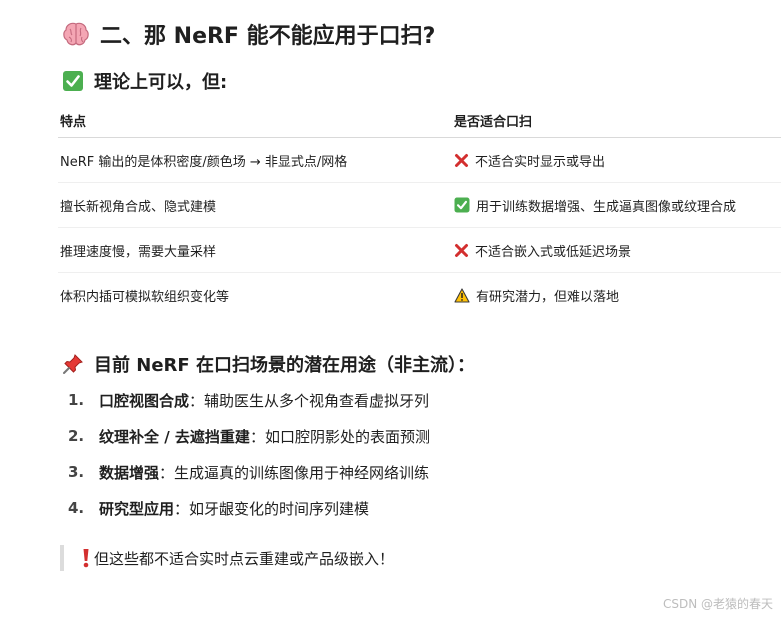  Describe the element at coordinates (606, 207) in the screenshot. I see `verdict-text: 用于训练数据增强、生成逼真图像或纹理合成` at that location.